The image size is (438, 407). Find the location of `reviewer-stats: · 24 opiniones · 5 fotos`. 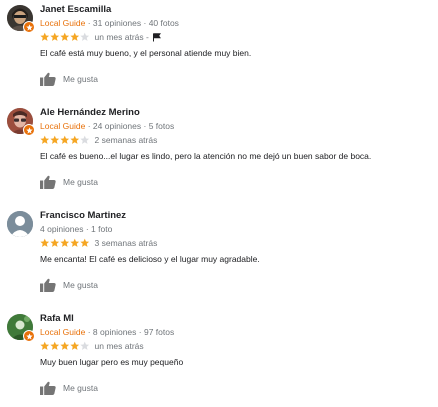

reviewer-stats: · 24 opiniones · 5 fotos is located at coordinates (130, 126).